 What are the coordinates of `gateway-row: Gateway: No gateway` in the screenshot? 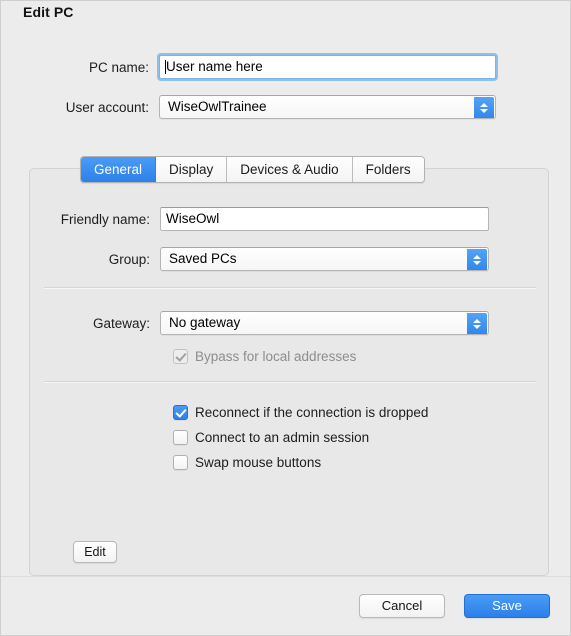 It's located at (254, 323).